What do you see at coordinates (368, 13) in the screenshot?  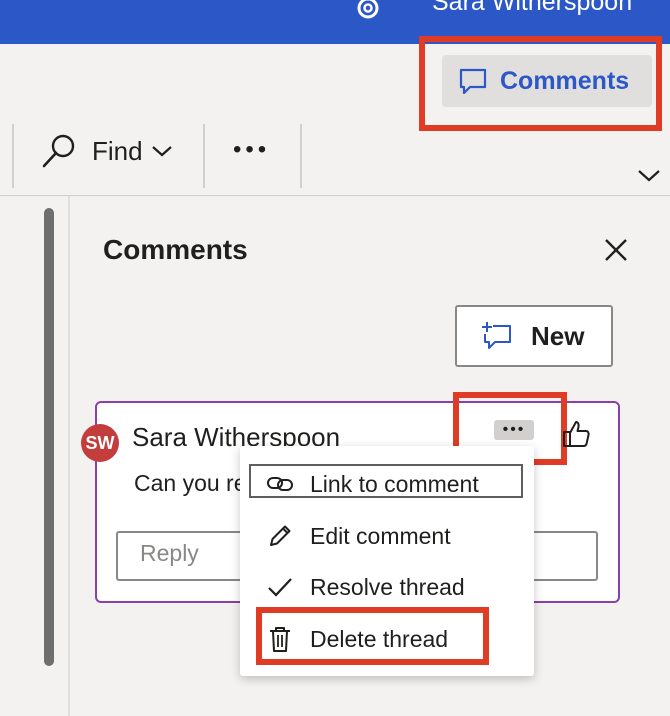 I see `gear-icon` at bounding box center [368, 13].